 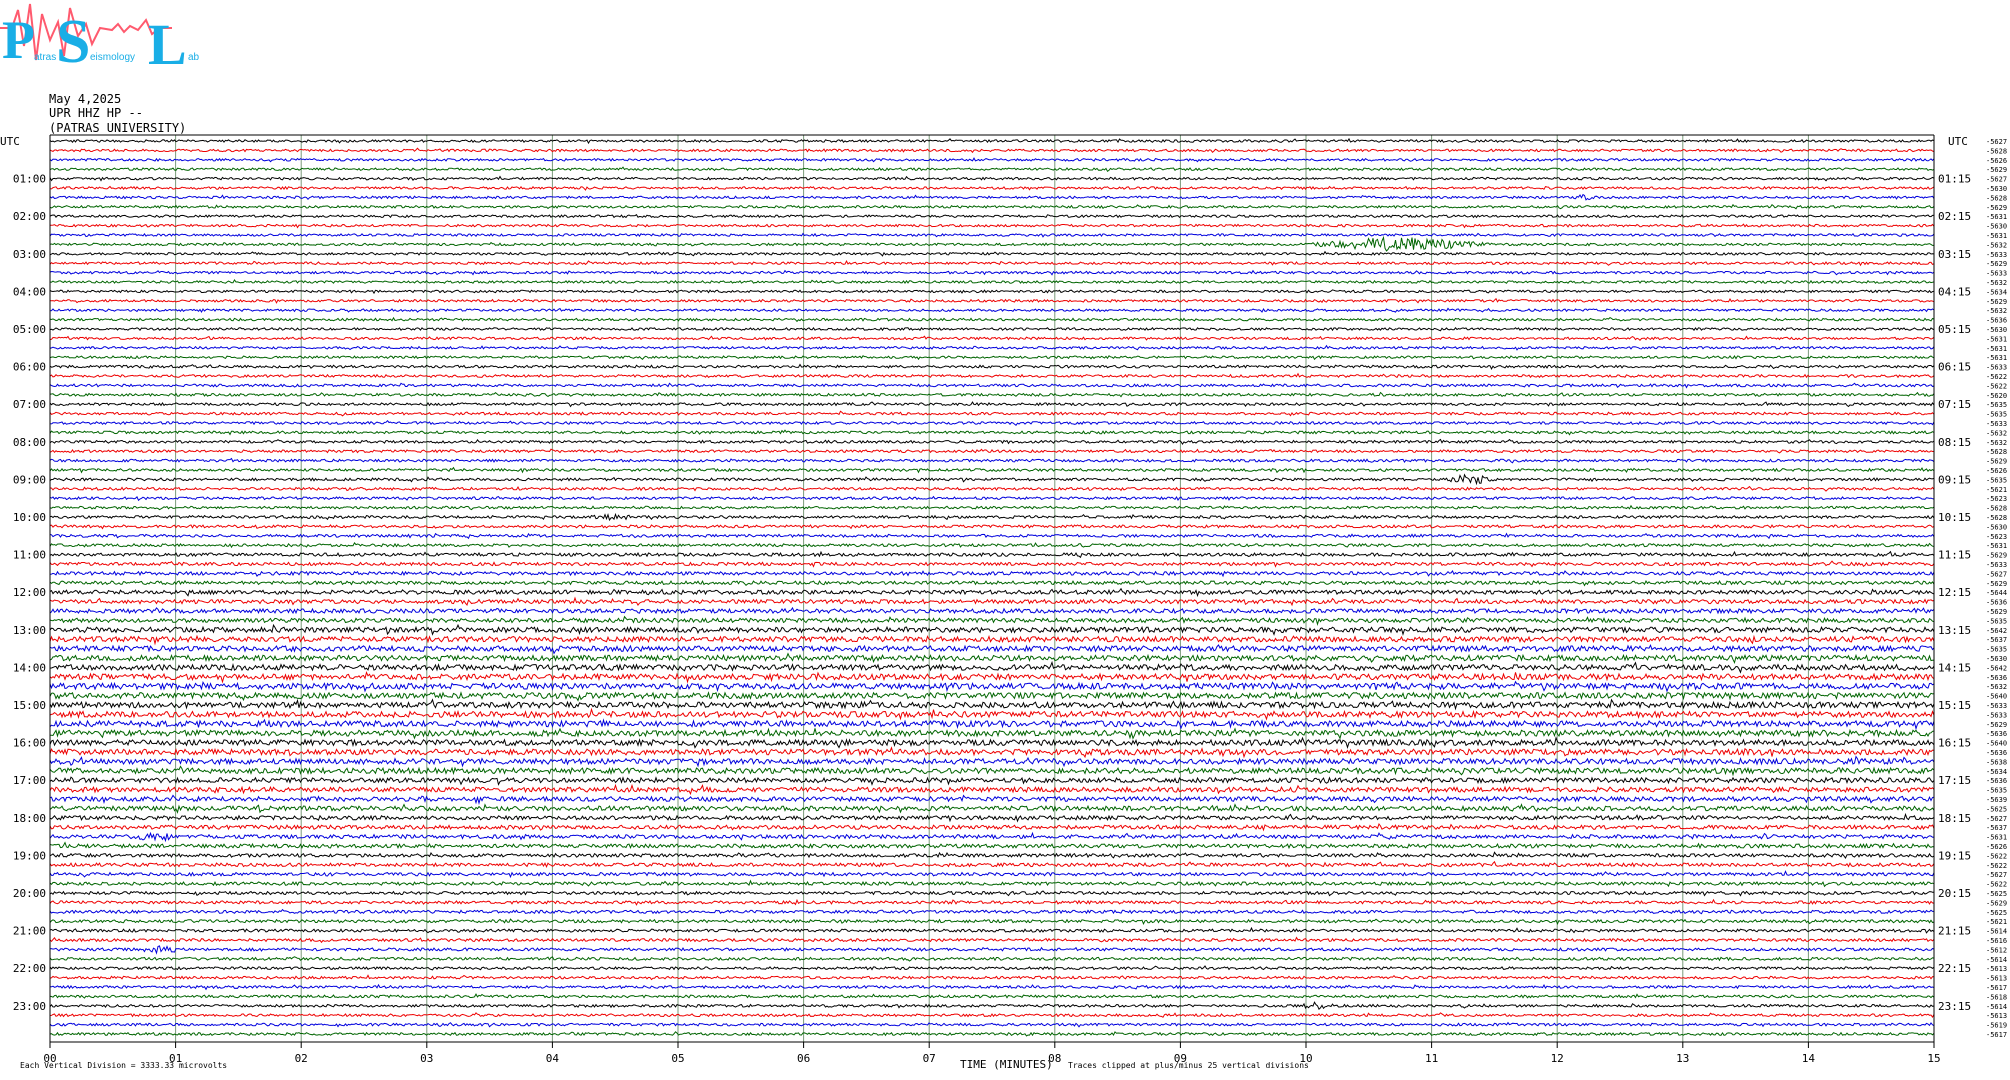 I want to click on x-axis-label: TIME (MINUTES), so click(x=1006, y=1064).